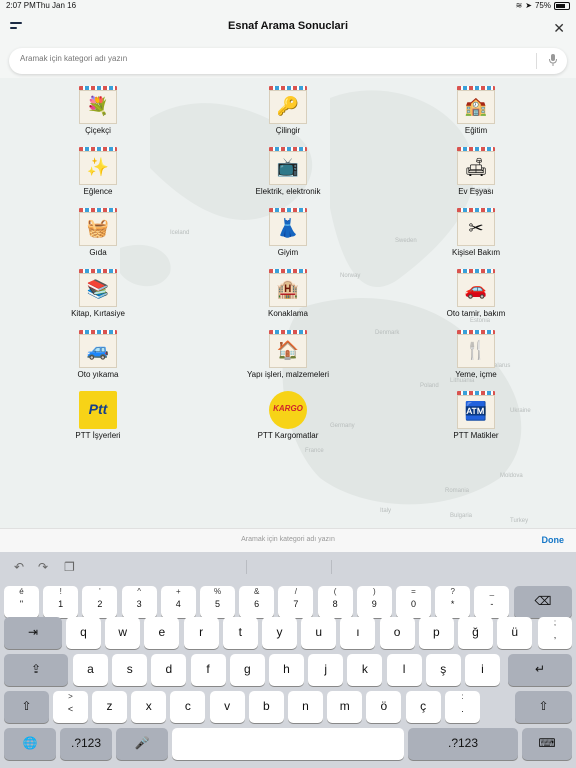 The image size is (576, 768). Describe the element at coordinates (463, 744) in the screenshot. I see `numbers-key-right: .?123` at that location.